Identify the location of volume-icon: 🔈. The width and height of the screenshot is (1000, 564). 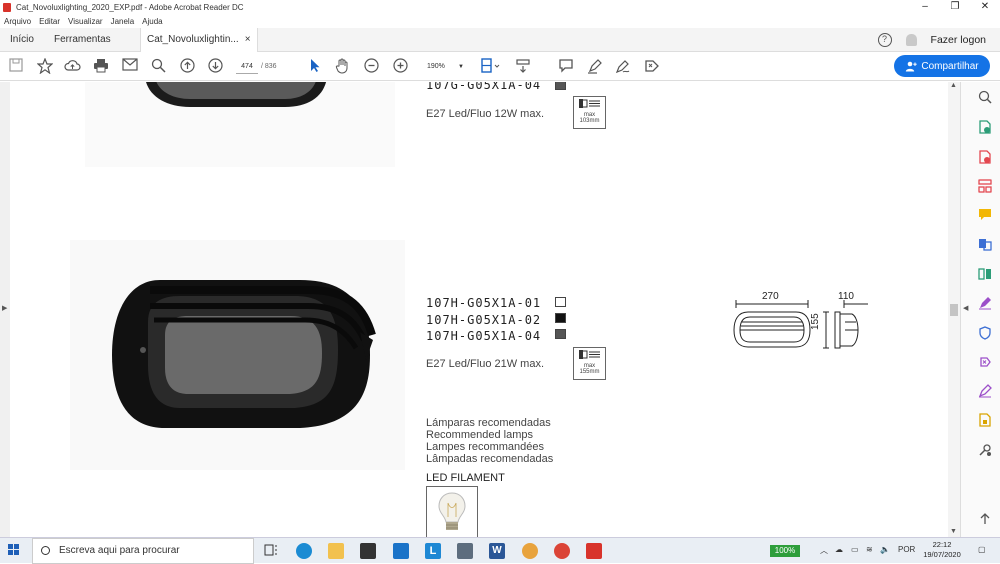
(885, 549).